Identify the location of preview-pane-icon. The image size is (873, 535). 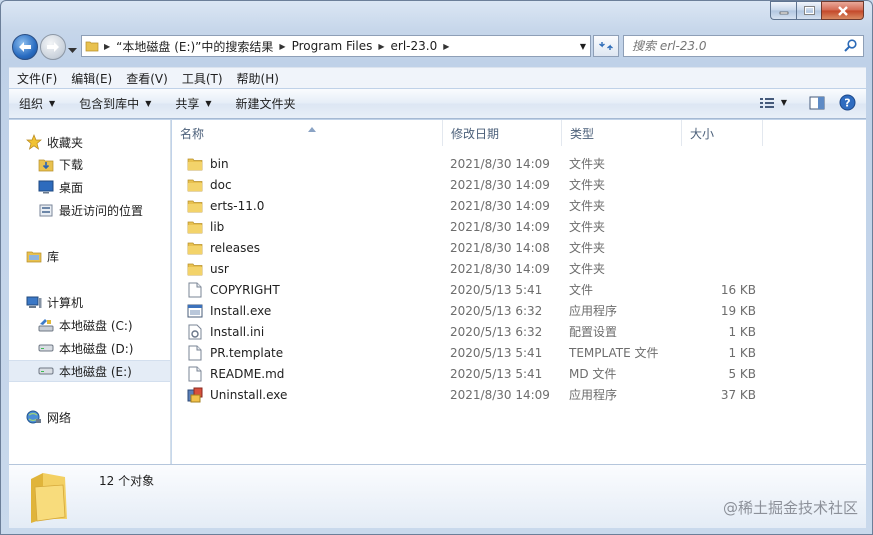
(817, 102).